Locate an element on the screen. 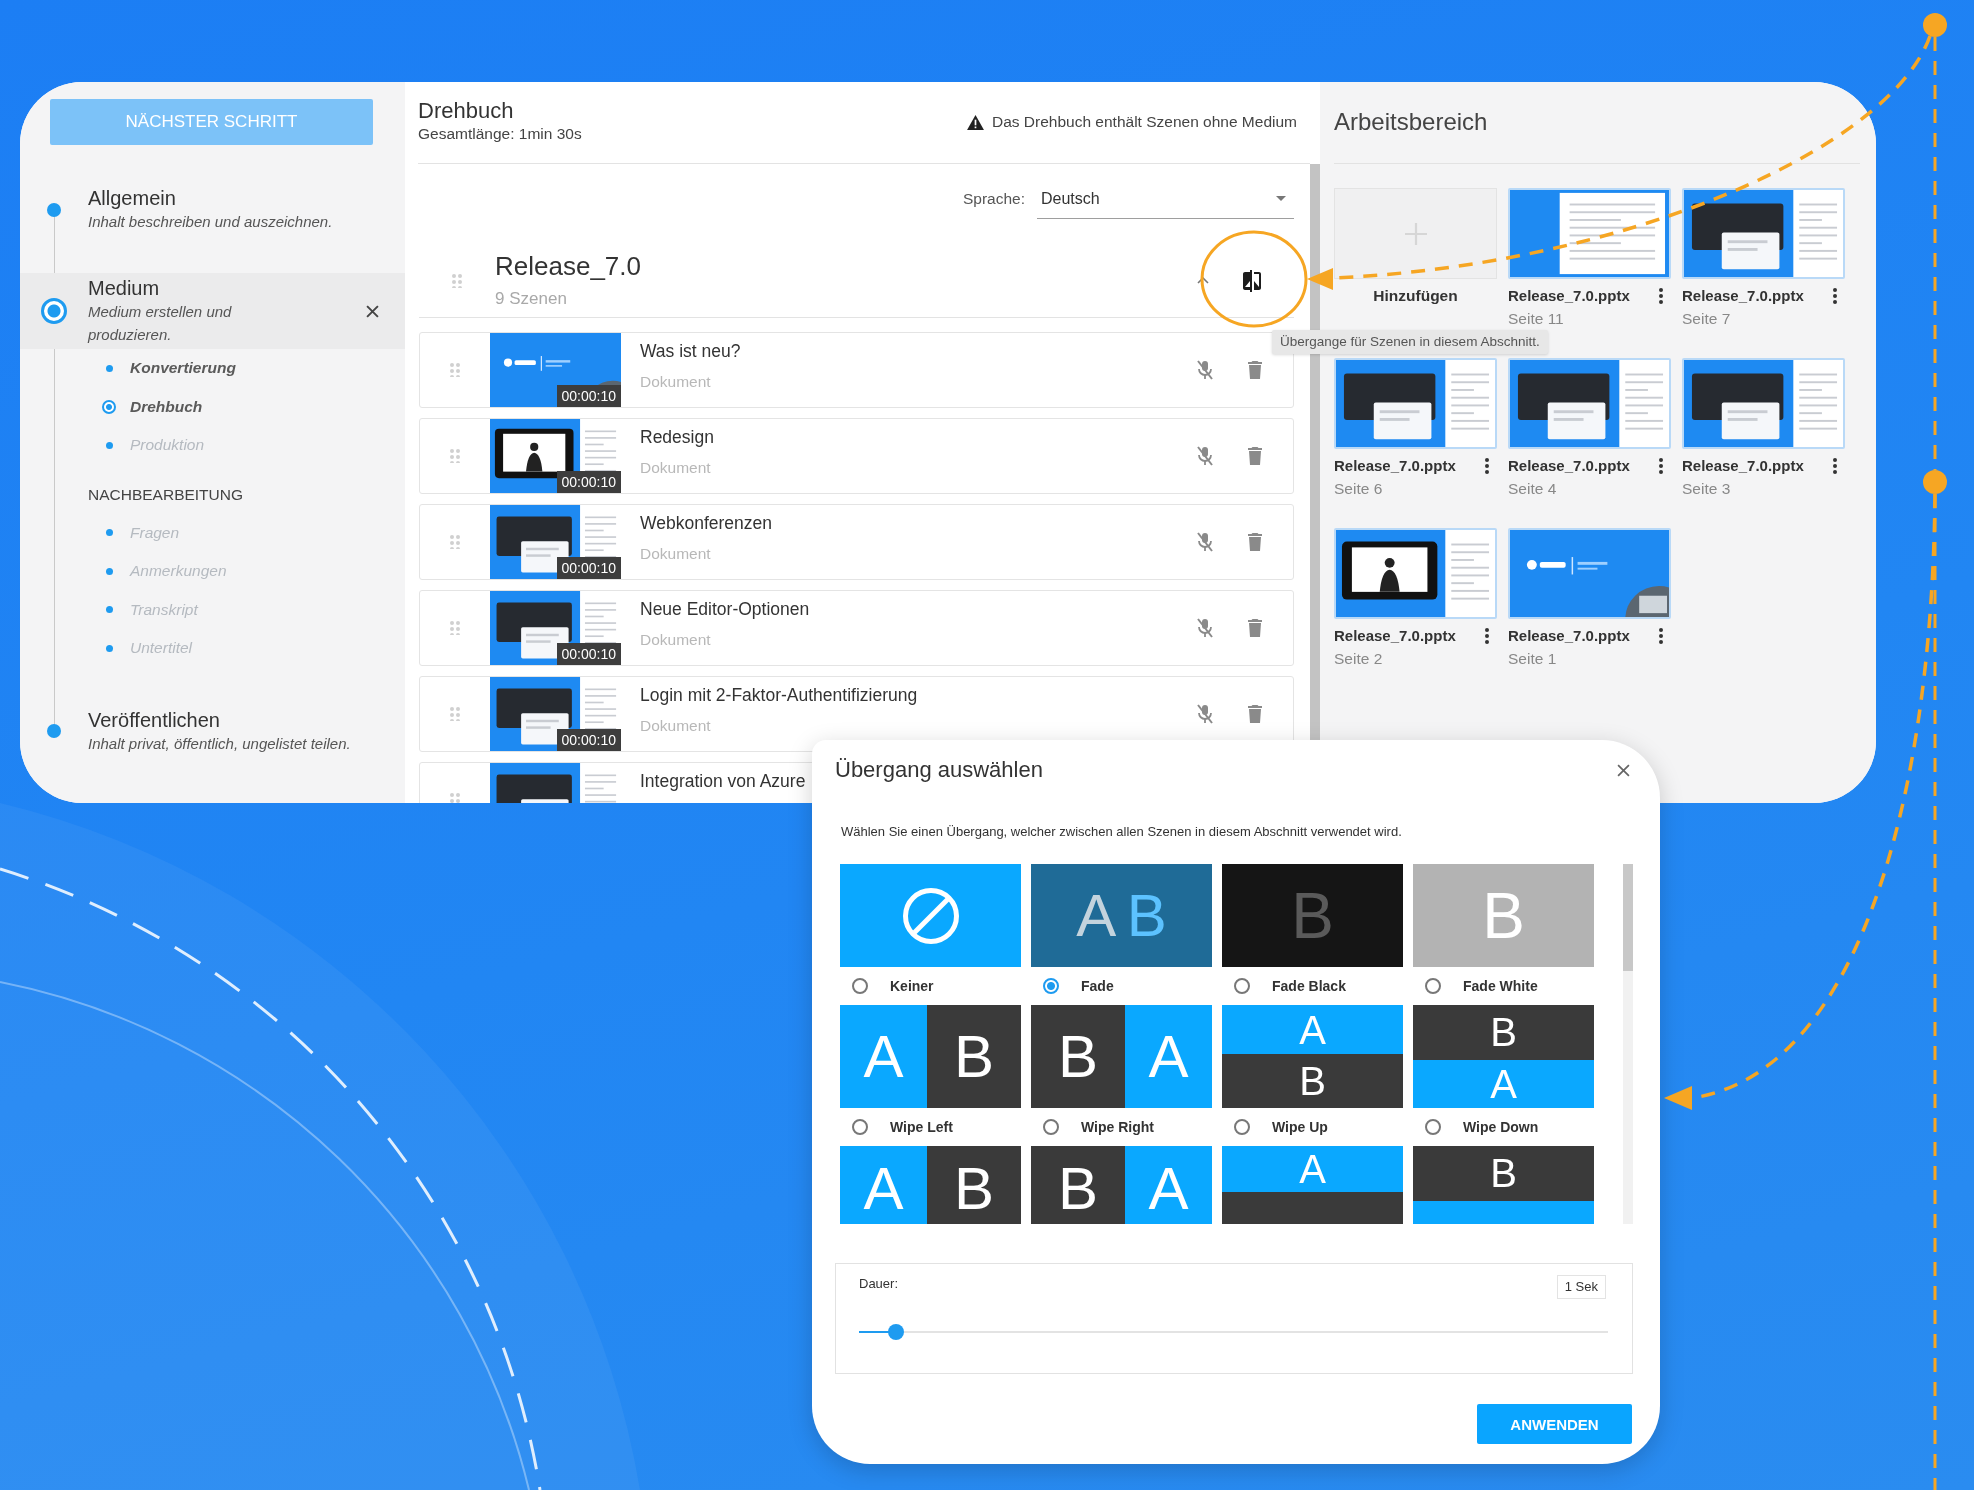 This screenshot has height=1490, width=1974. dropdown-arrow-icon is located at coordinates (1281, 198).